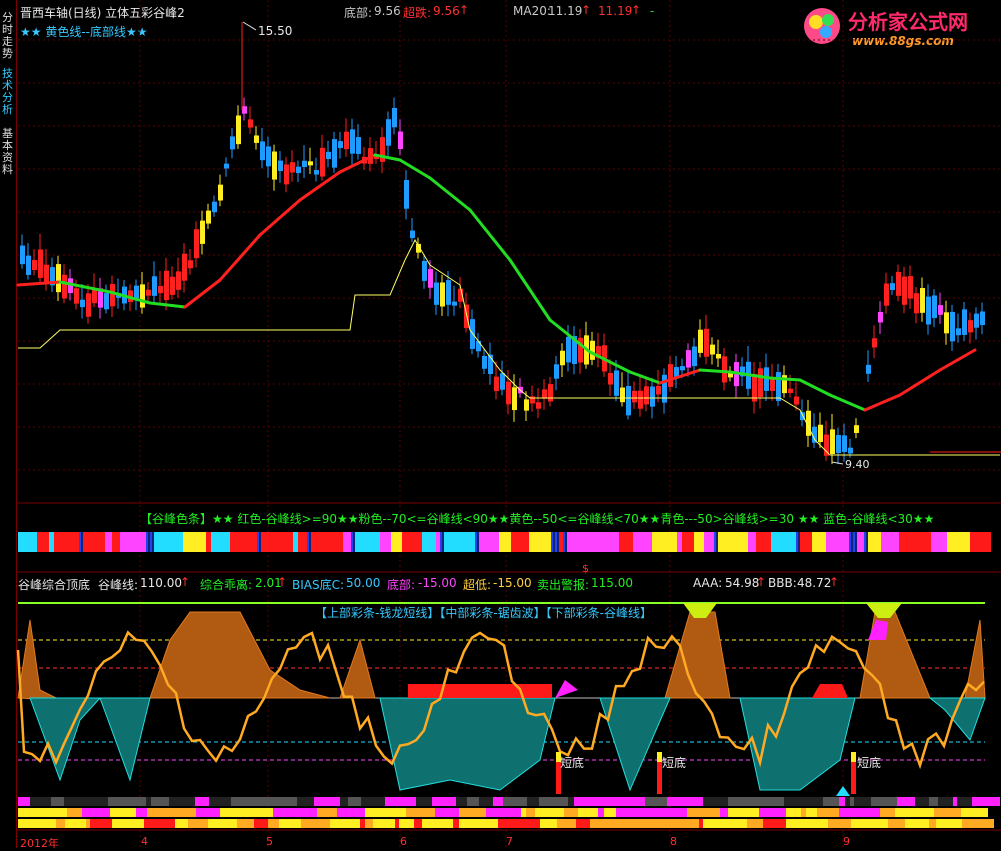  What do you see at coordinates (708, 583) in the screenshot?
I see `aaa-label: AAA:` at bounding box center [708, 583].